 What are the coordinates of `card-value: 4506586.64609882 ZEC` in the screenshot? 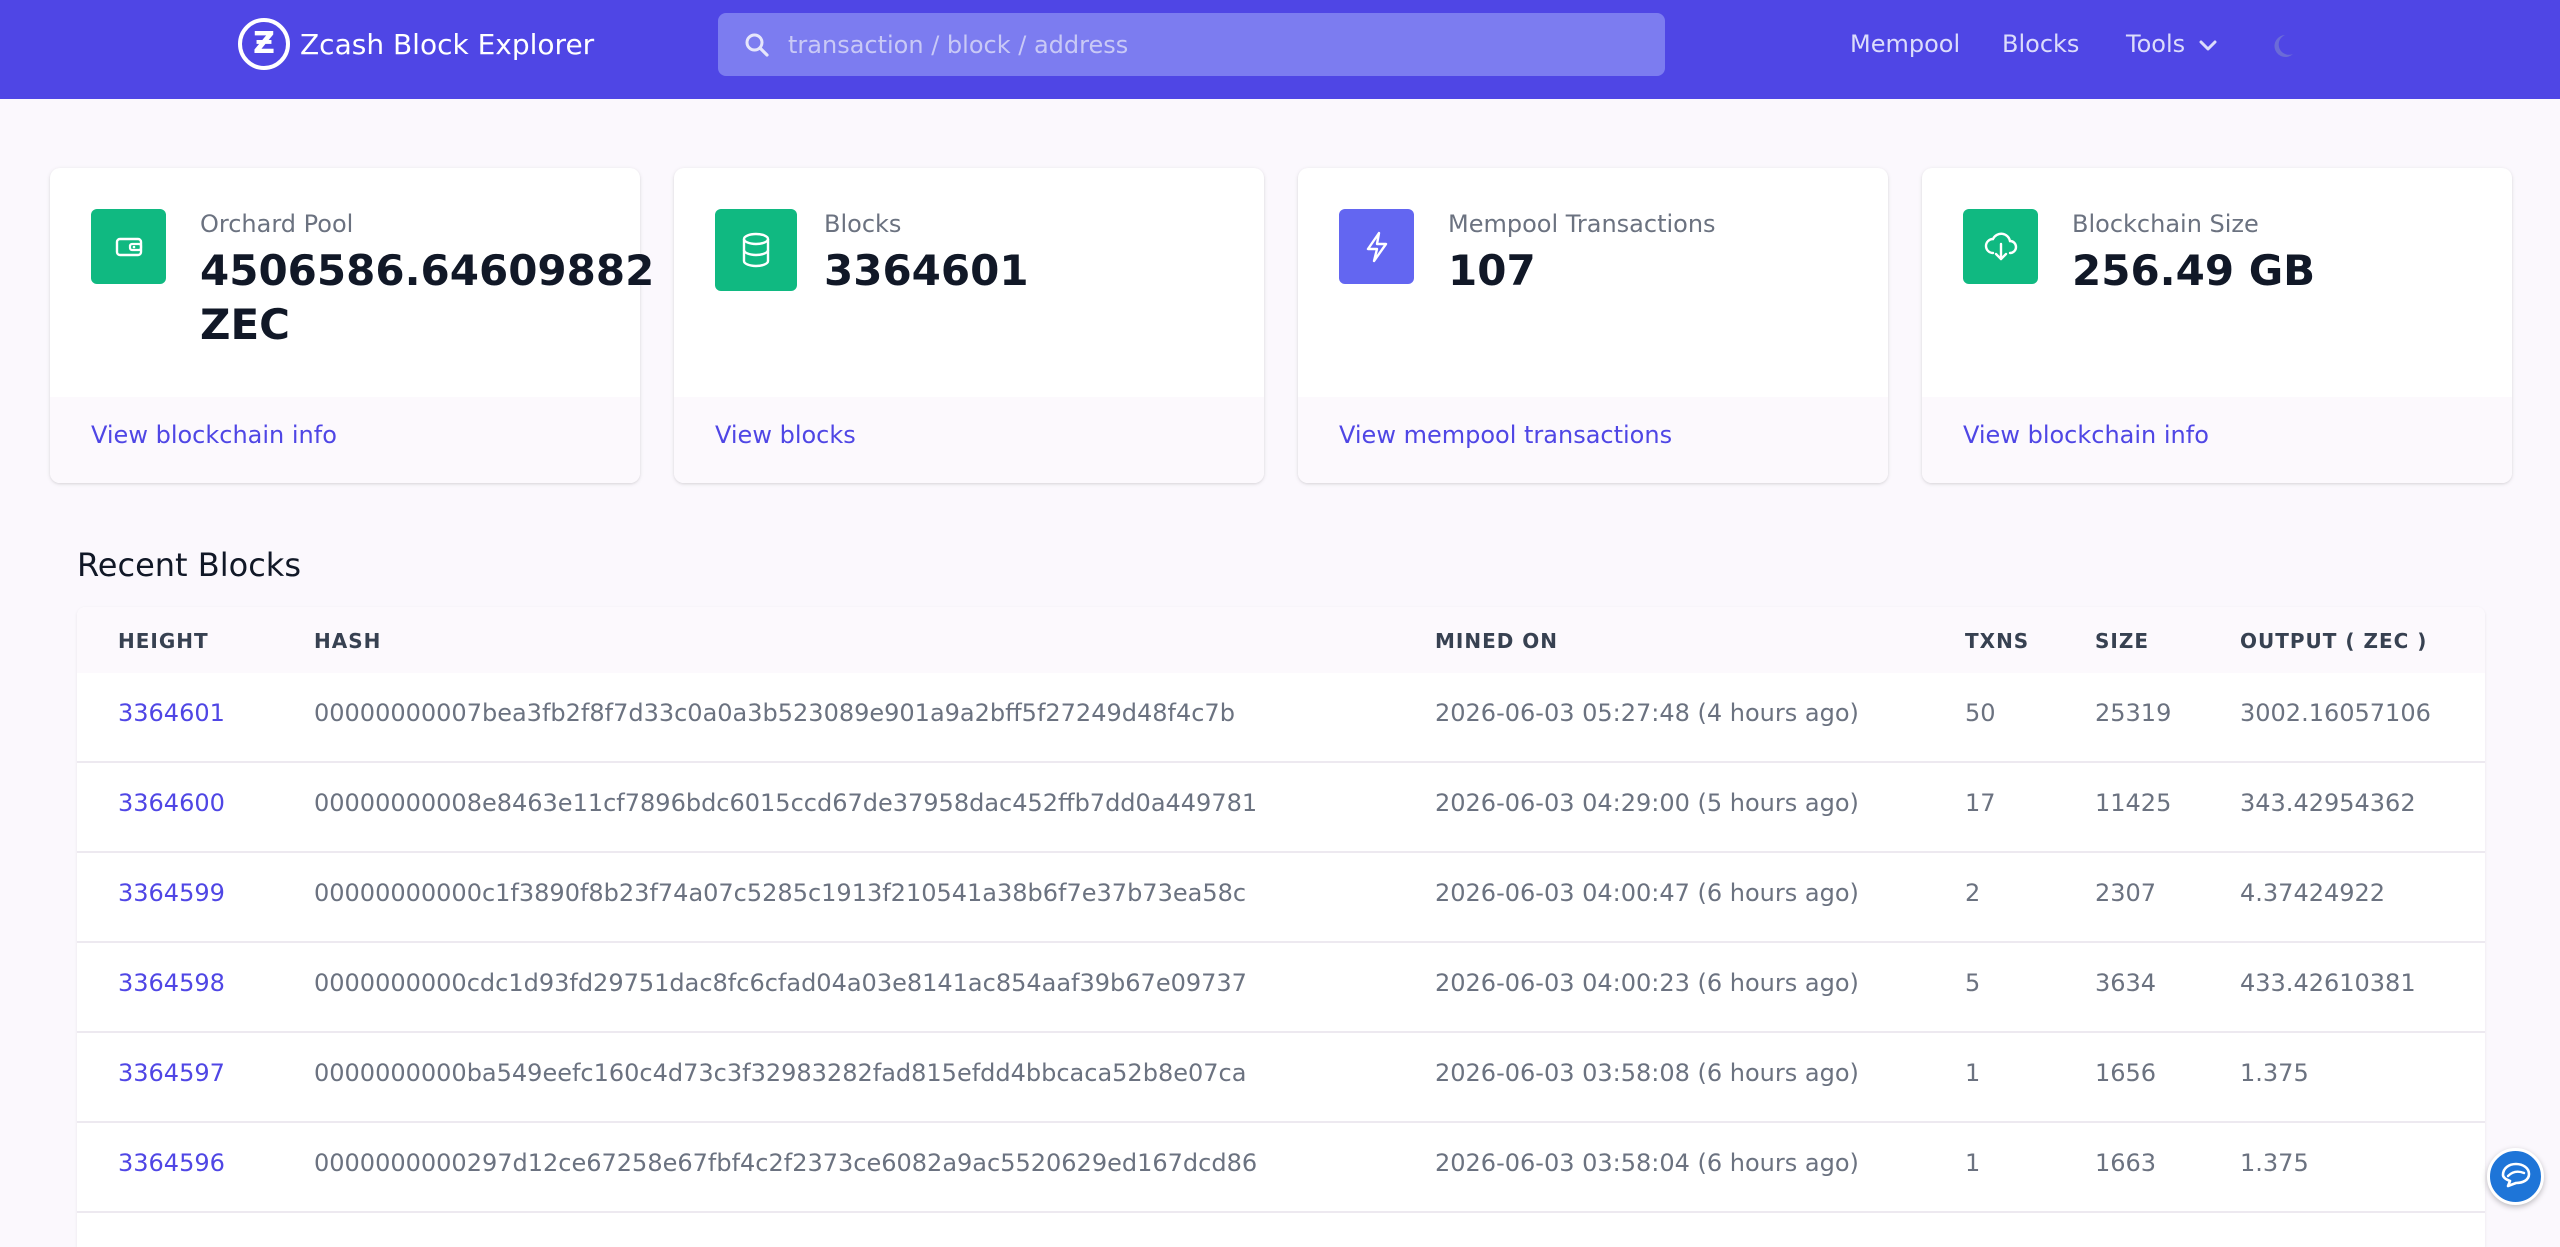 It's located at (427, 297).